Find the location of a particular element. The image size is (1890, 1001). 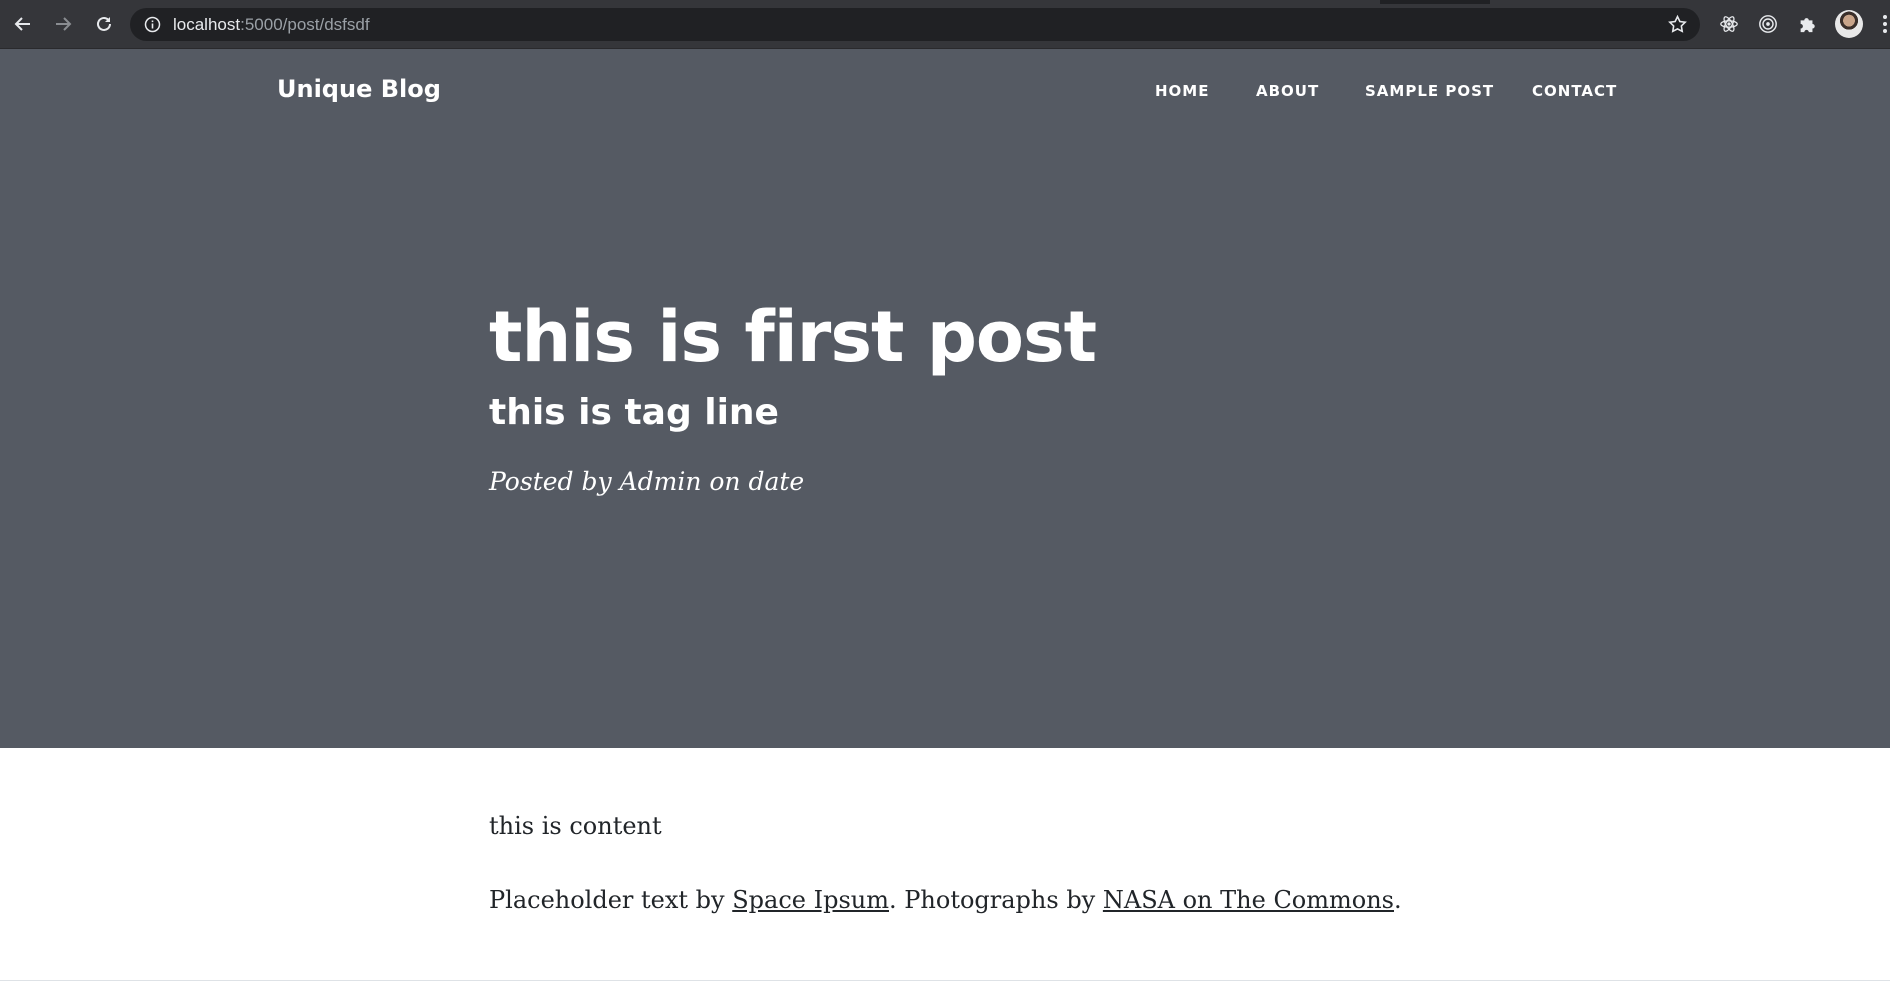

info-icon is located at coordinates (152, 24).